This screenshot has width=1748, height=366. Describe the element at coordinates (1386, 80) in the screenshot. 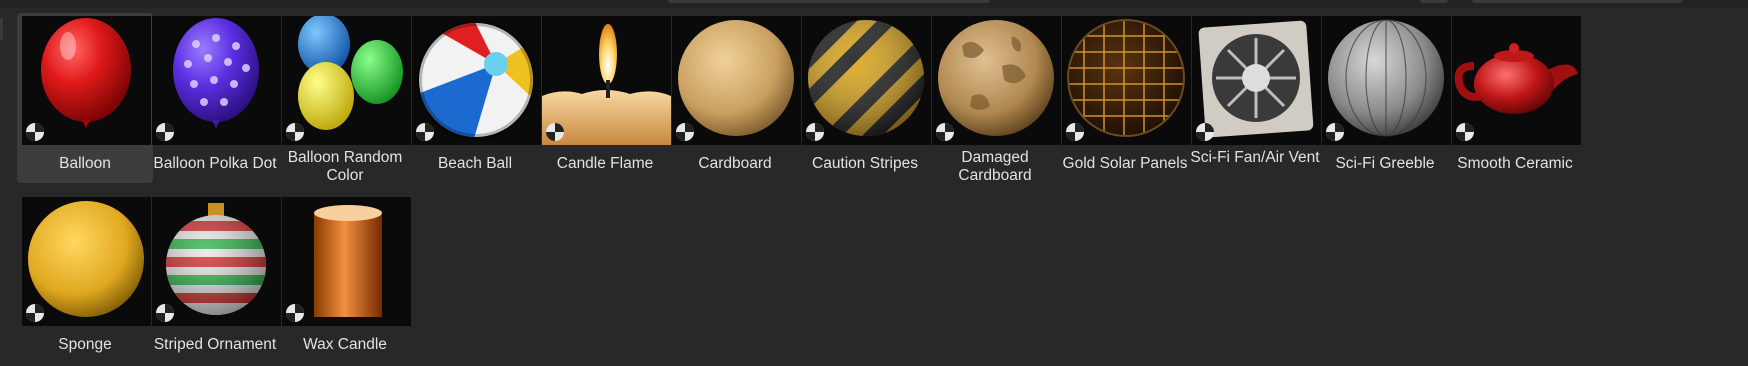

I see `scifi-greeble-sphere-thumbnail` at that location.